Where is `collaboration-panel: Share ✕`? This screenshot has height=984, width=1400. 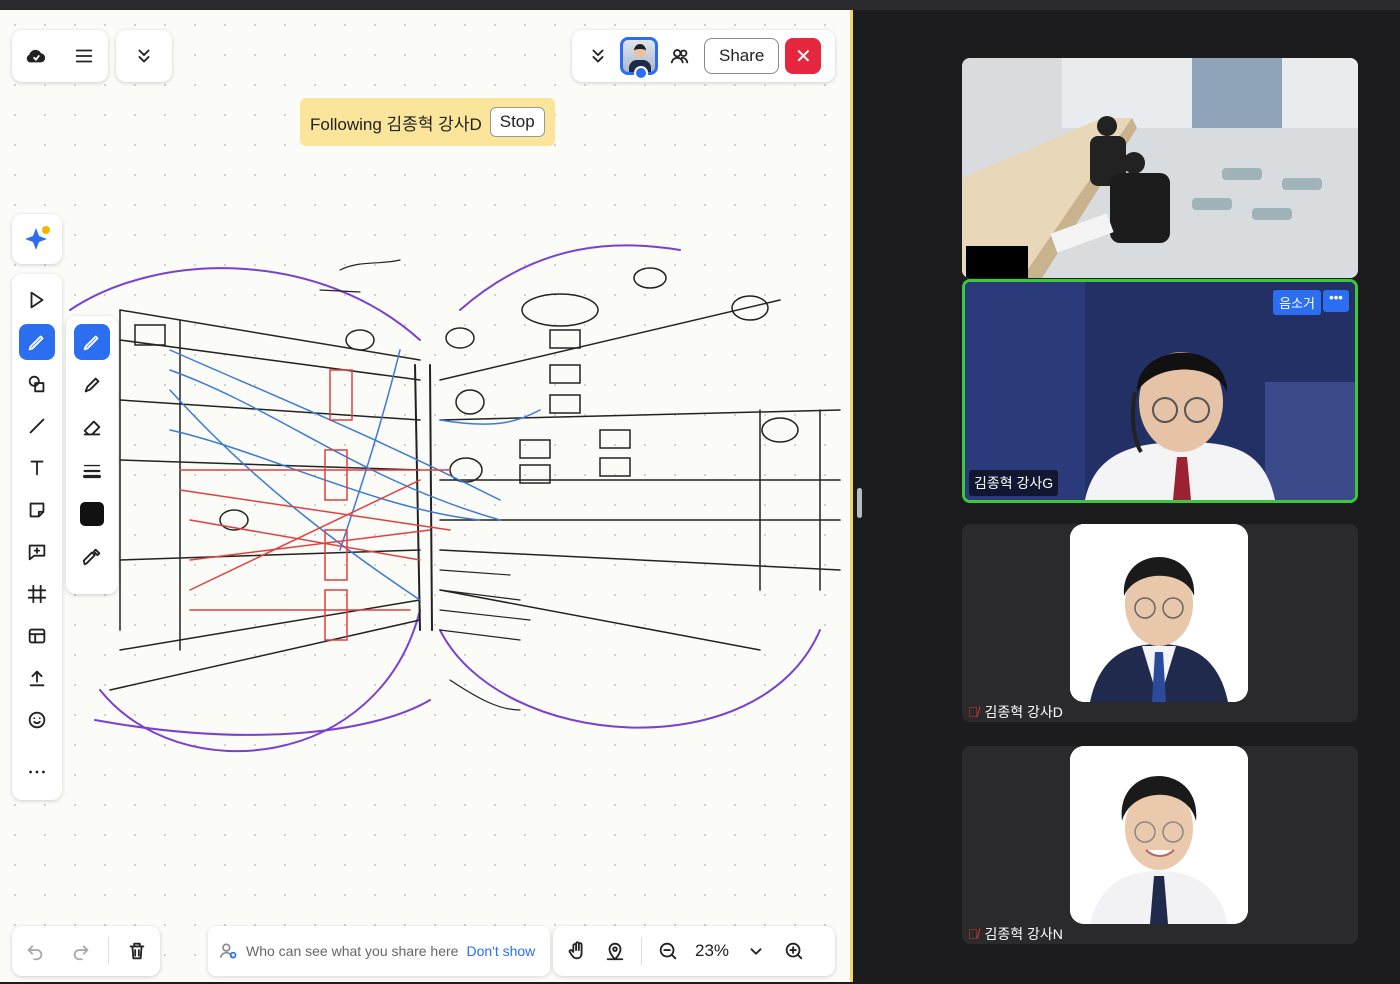
collaboration-panel: Share ✕ is located at coordinates (703, 56).